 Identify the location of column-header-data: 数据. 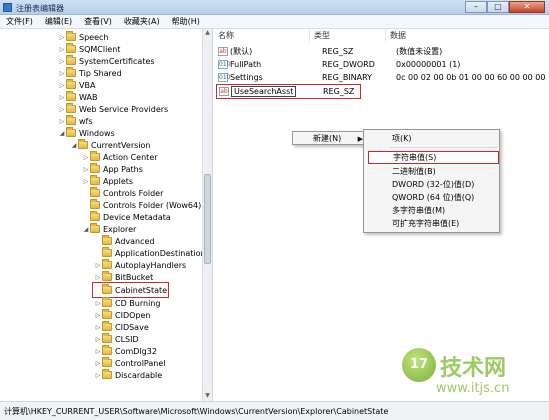
(467, 35).